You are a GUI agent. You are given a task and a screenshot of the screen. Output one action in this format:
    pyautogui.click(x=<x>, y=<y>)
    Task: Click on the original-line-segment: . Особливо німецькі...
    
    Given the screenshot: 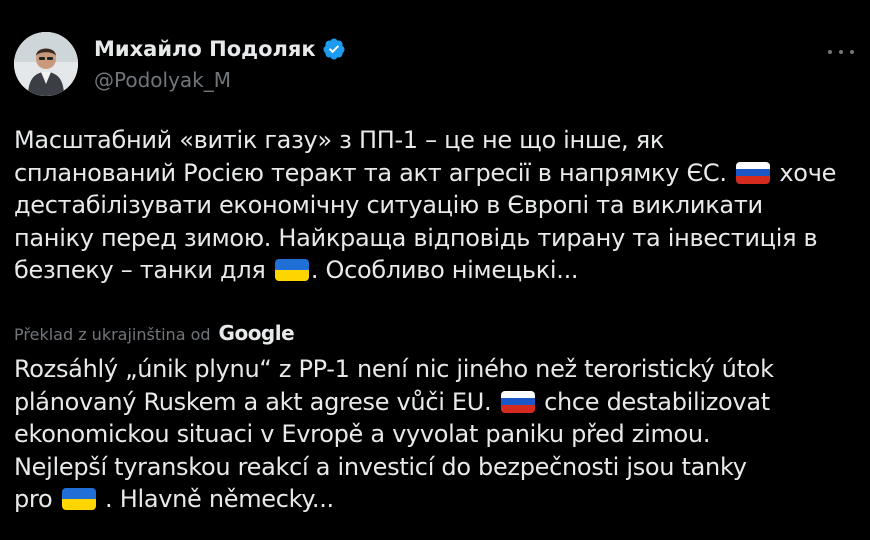 What is the action you would take?
    pyautogui.click(x=444, y=270)
    